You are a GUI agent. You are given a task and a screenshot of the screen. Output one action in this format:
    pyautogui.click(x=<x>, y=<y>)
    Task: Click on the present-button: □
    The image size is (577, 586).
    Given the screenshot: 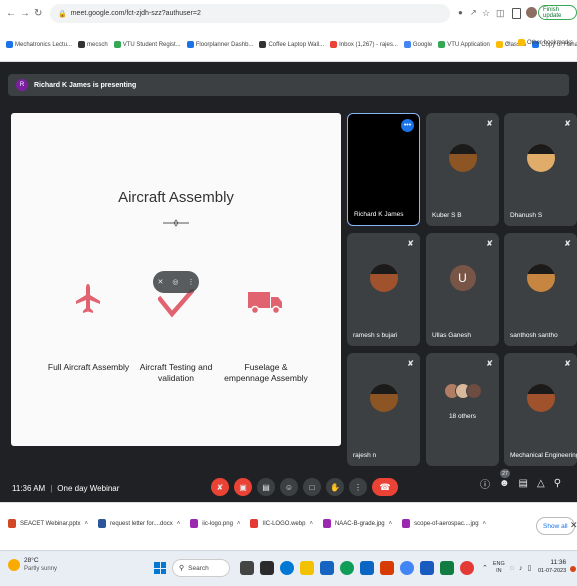 What is the action you would take?
    pyautogui.click(x=312, y=487)
    